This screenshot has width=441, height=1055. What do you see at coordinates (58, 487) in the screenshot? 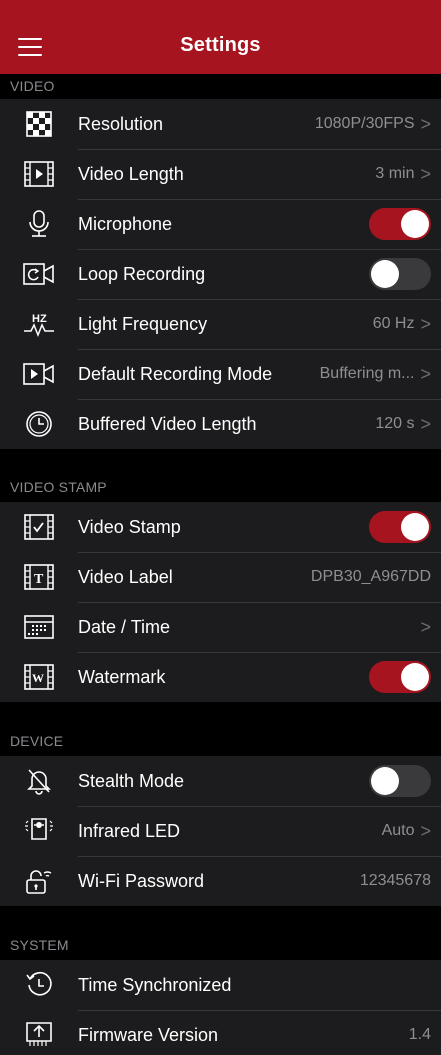
I see `section-header-video-stamp: VIDEO STAMP` at bounding box center [58, 487].